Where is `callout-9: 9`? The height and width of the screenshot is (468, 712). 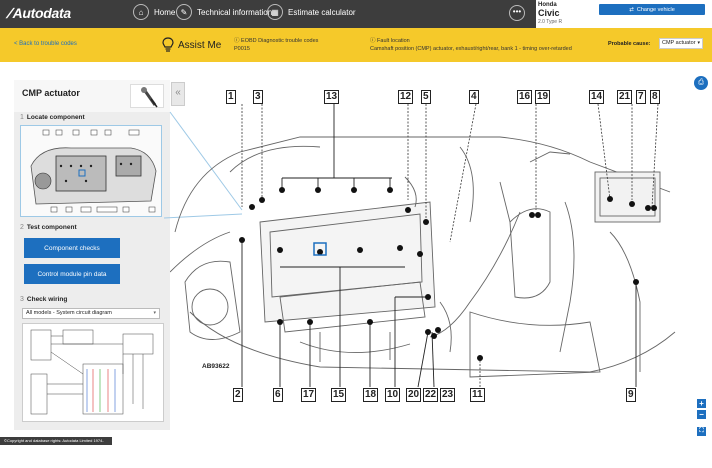
callout-9: 9 is located at coordinates (631, 395).